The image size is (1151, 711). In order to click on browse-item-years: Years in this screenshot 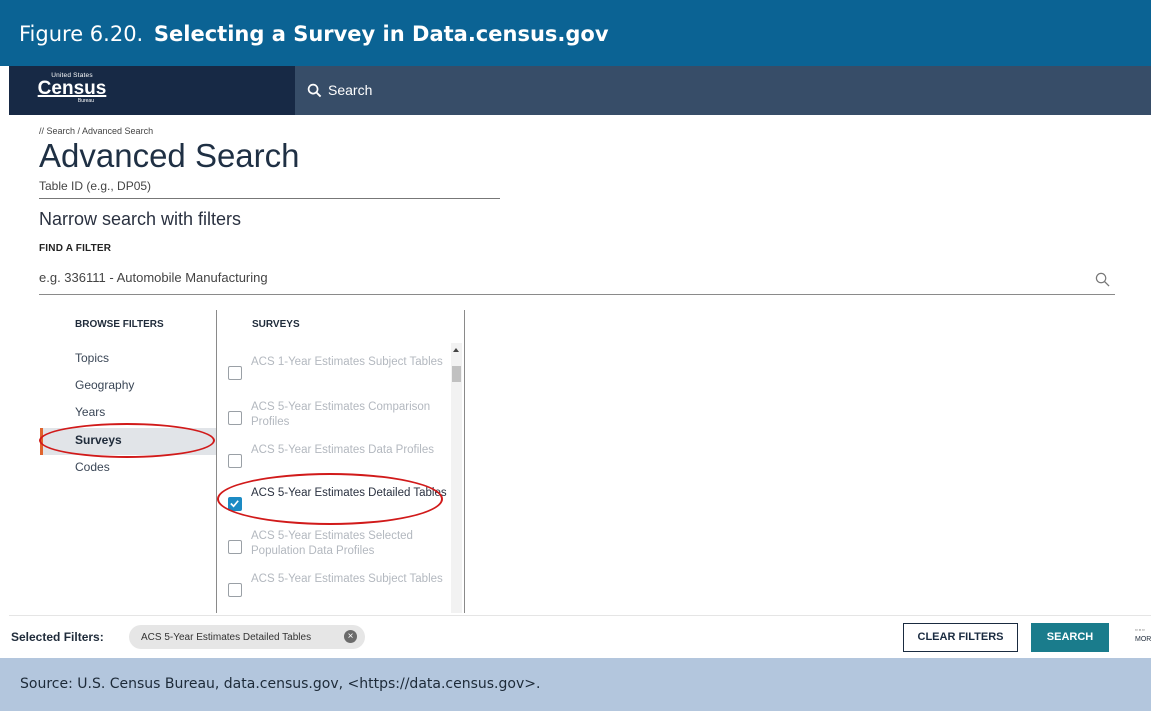, I will do `click(90, 412)`.